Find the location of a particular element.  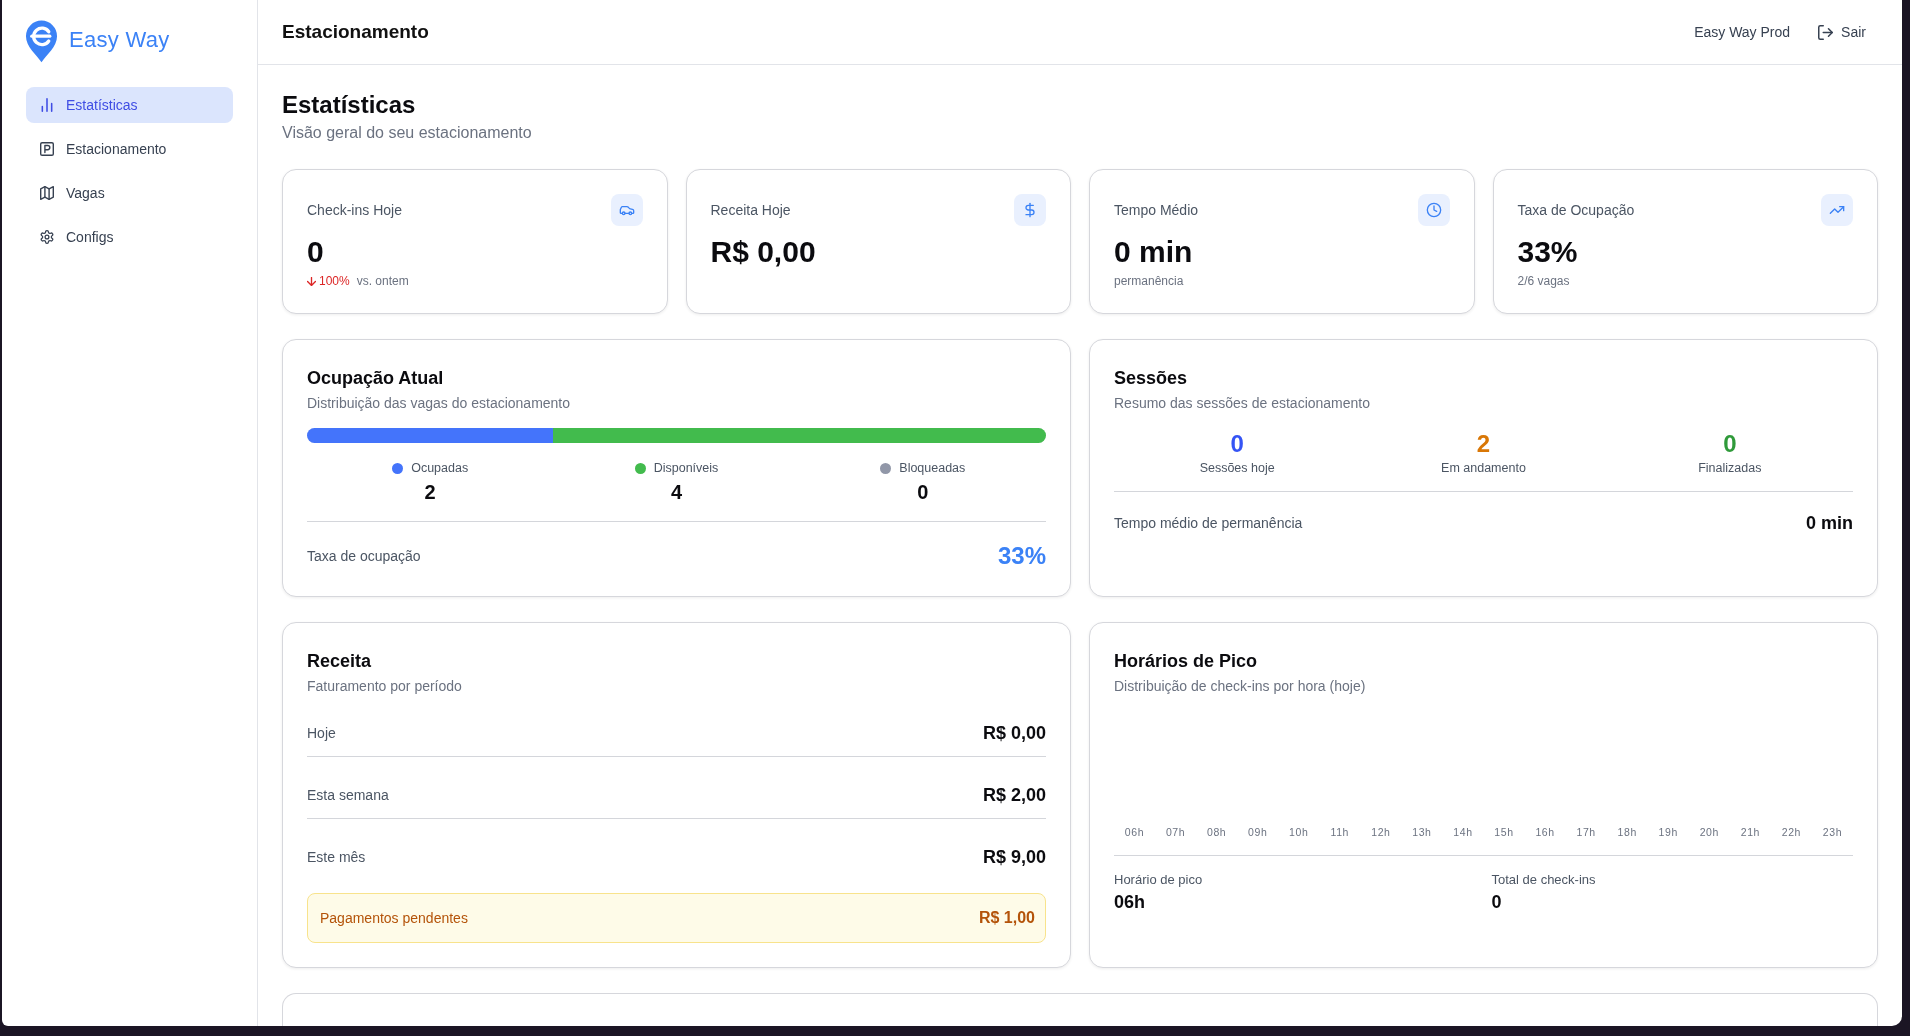

hour-label: 20h is located at coordinates (1709, 832).